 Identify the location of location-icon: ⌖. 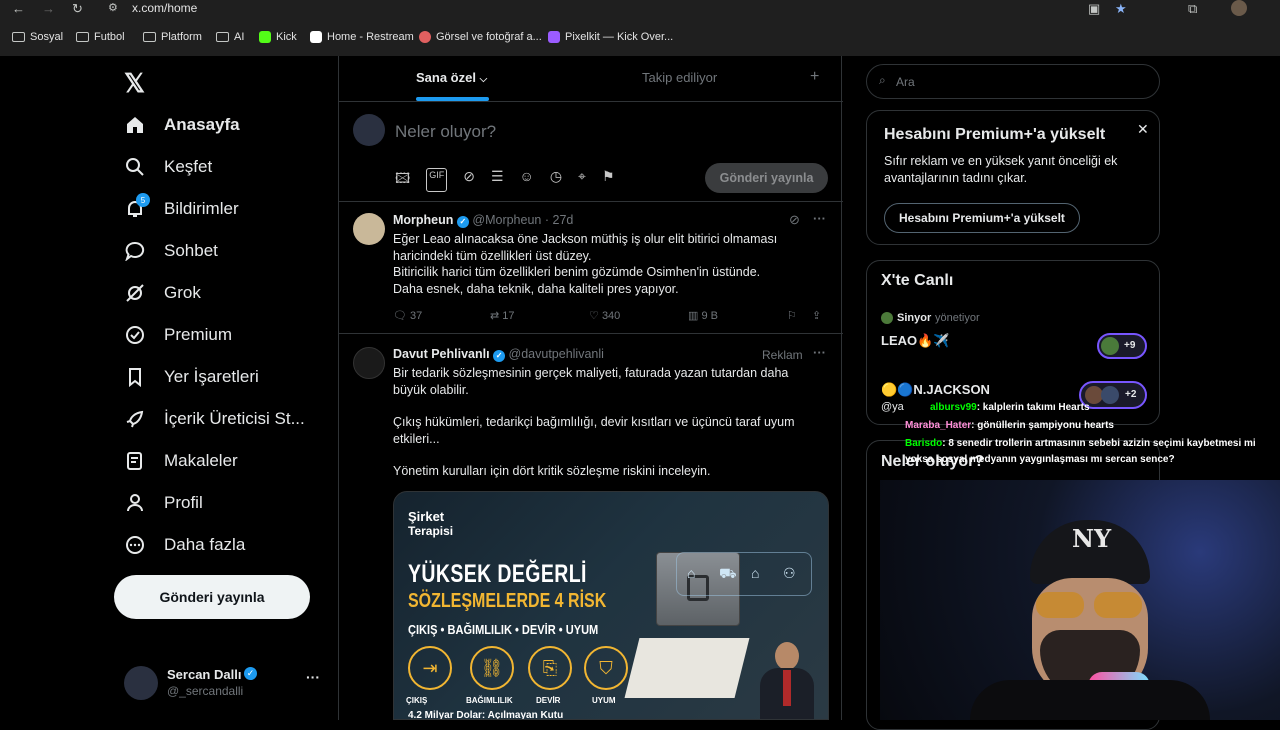
(582, 180).